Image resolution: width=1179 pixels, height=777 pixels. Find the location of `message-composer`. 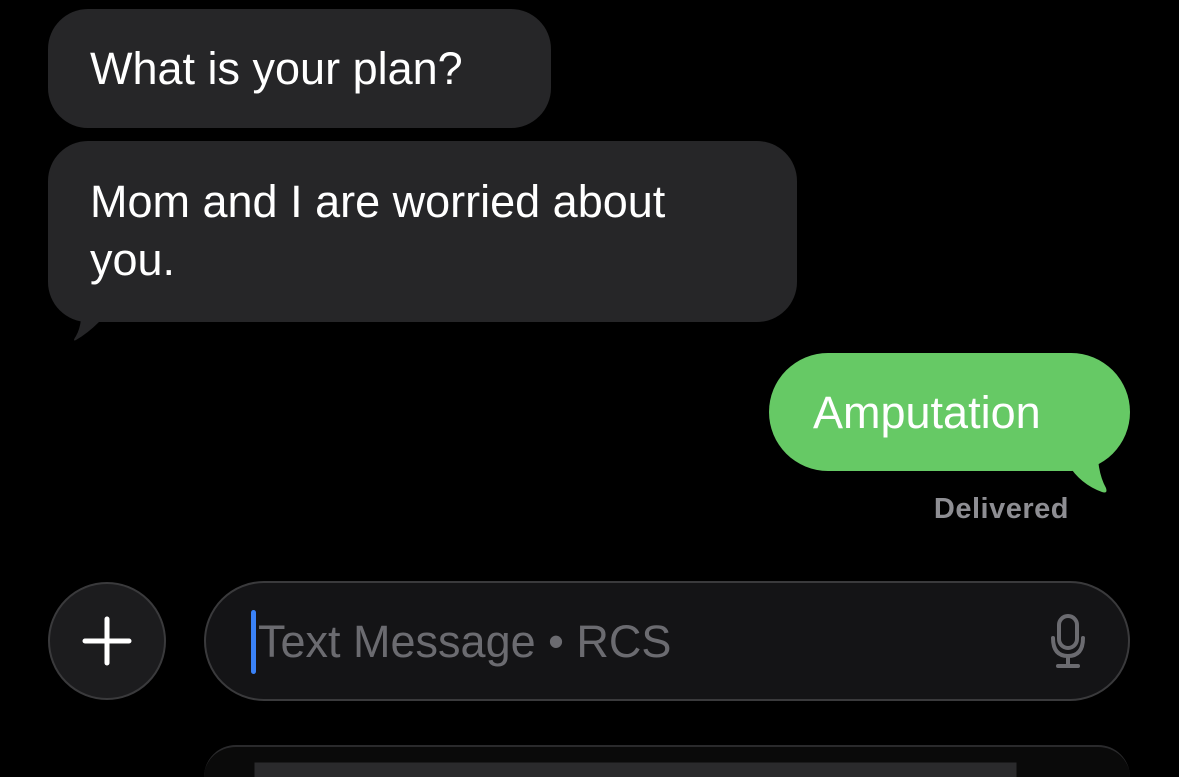

message-composer is located at coordinates (667, 641).